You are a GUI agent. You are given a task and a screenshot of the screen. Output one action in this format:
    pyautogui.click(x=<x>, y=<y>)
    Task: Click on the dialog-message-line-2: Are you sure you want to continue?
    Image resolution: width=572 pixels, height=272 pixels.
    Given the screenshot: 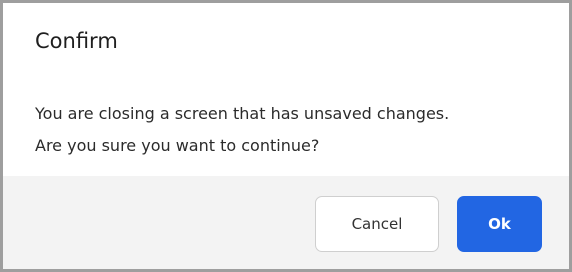 What is the action you would take?
    pyautogui.click(x=177, y=145)
    